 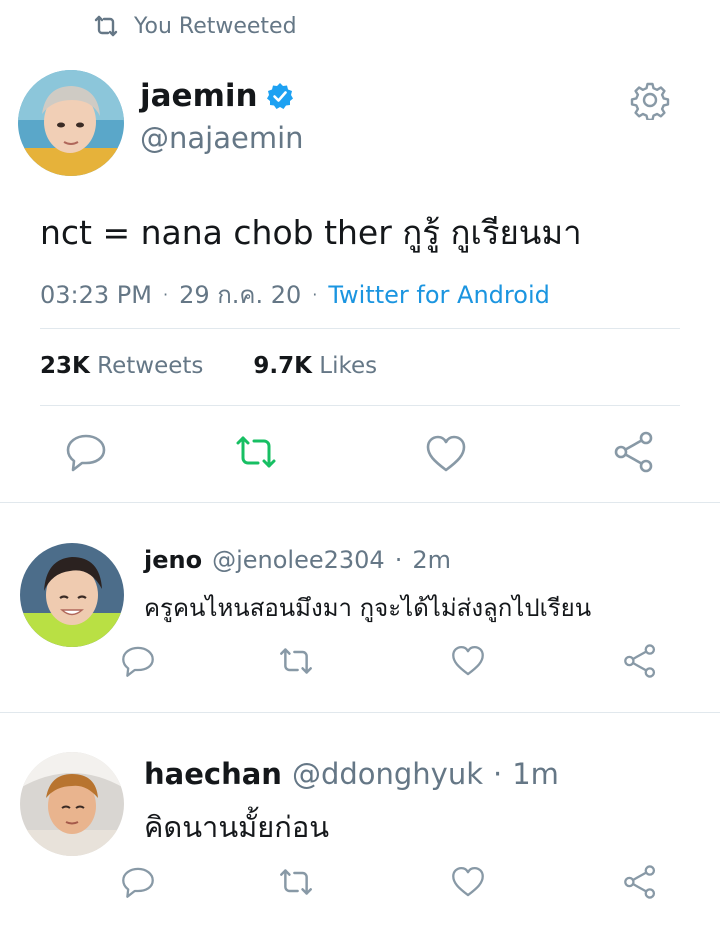 What do you see at coordinates (311, 232) in the screenshot?
I see `tweet-text: nct = nana chob ther กูรู้ กูเรียนมา` at bounding box center [311, 232].